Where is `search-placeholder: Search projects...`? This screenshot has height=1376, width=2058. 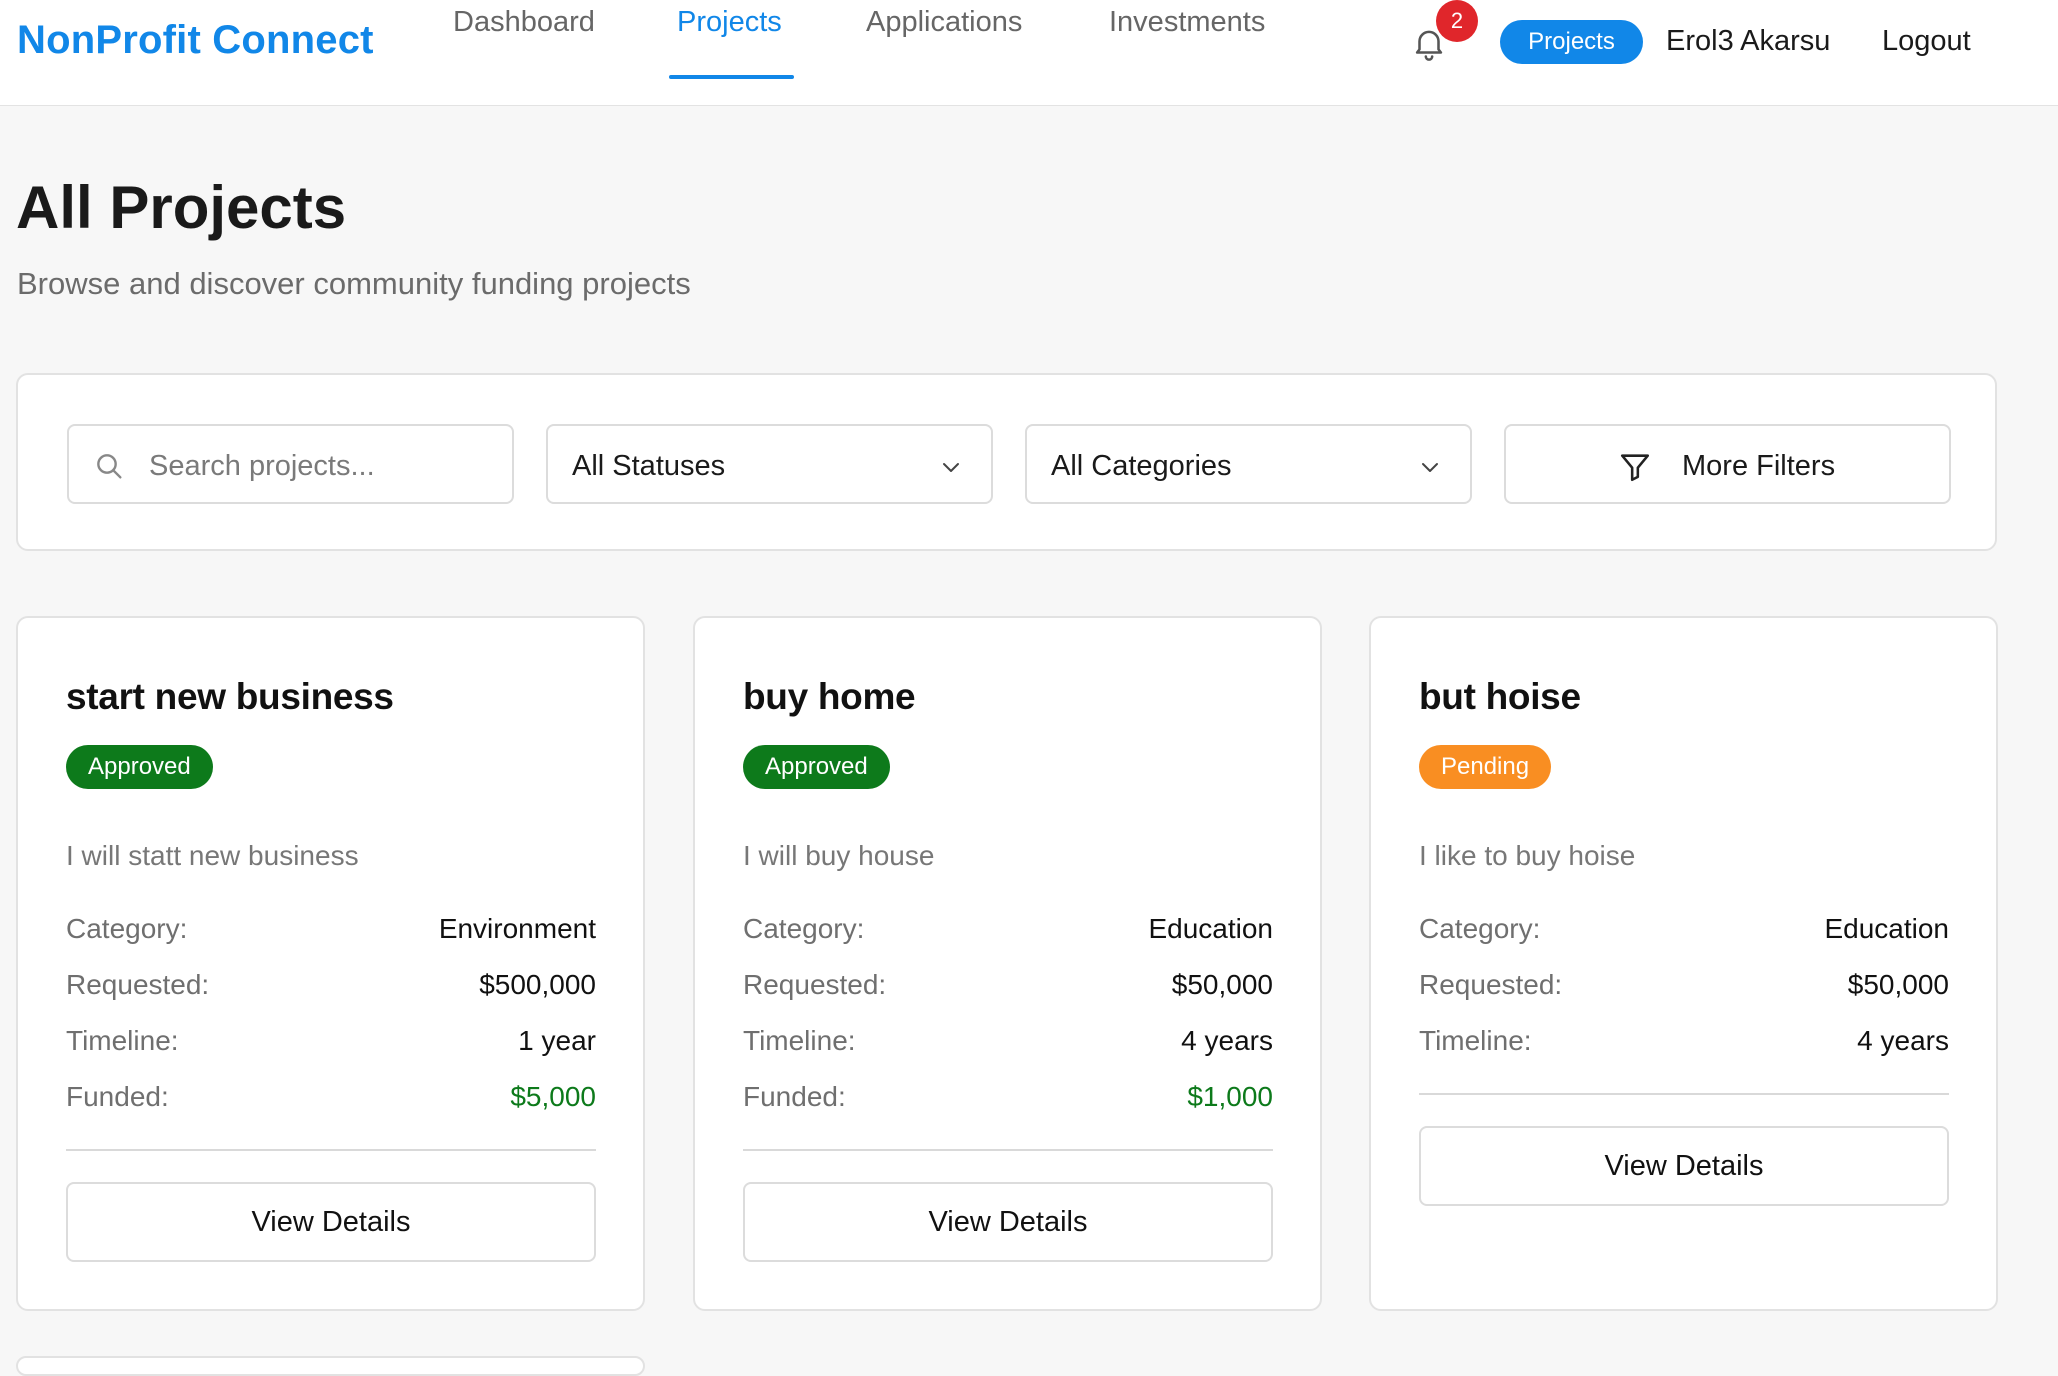 search-placeholder: Search projects... is located at coordinates (262, 466).